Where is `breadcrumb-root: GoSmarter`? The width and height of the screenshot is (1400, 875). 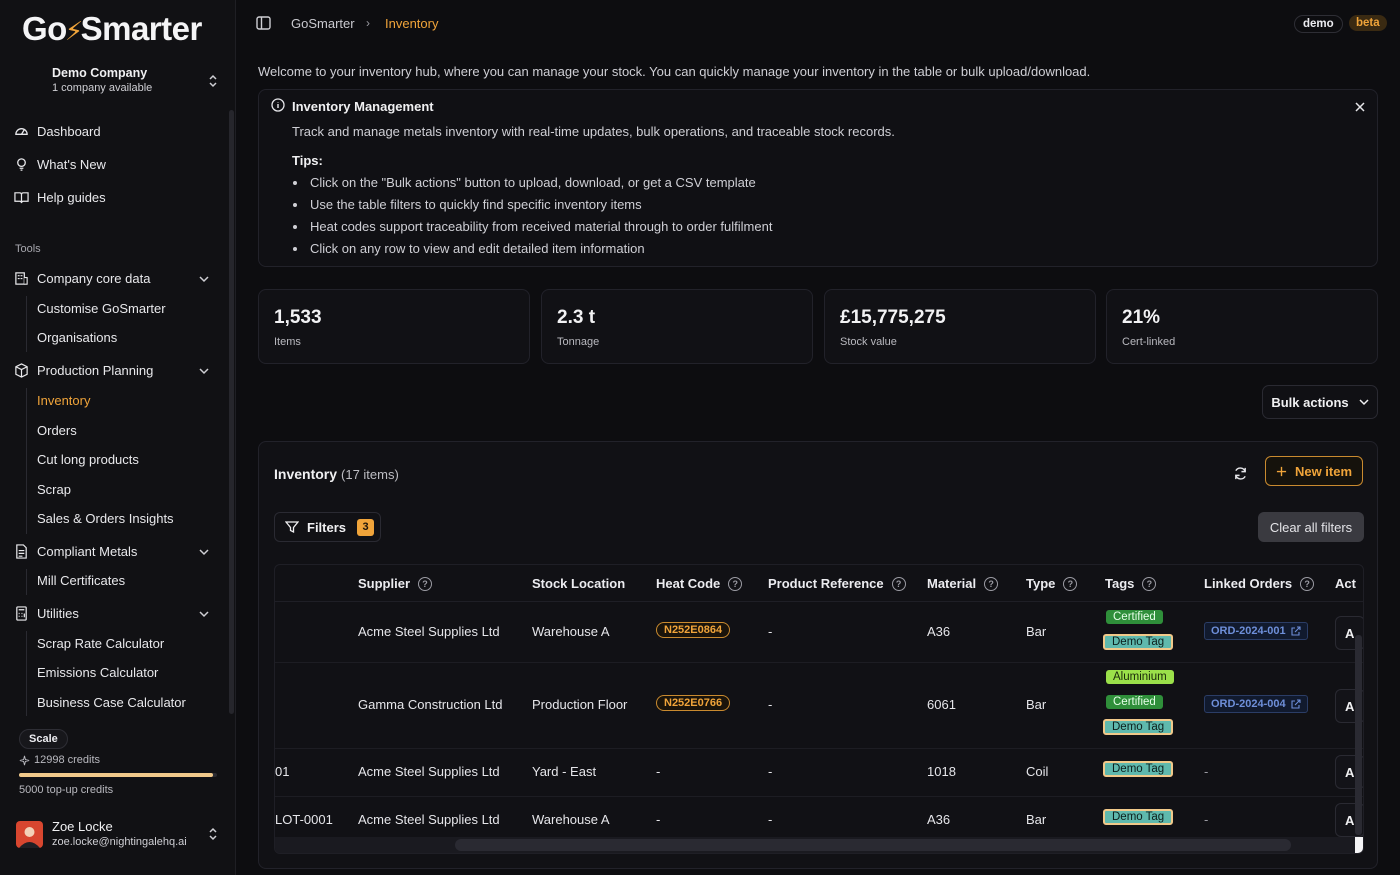
breadcrumb-root: GoSmarter is located at coordinates (323, 23).